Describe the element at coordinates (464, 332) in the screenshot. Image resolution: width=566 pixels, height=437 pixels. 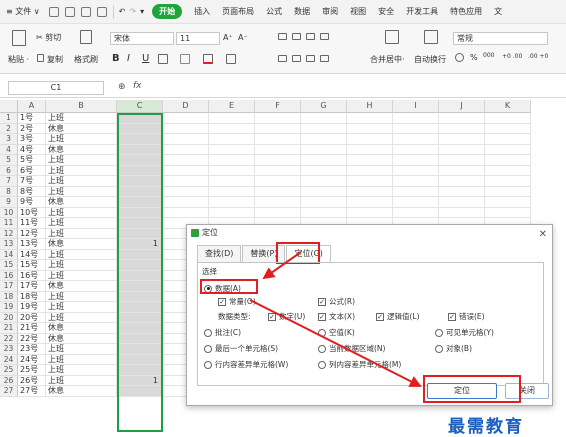
I see `option-visible: 可见单元格(Y)` at that location.